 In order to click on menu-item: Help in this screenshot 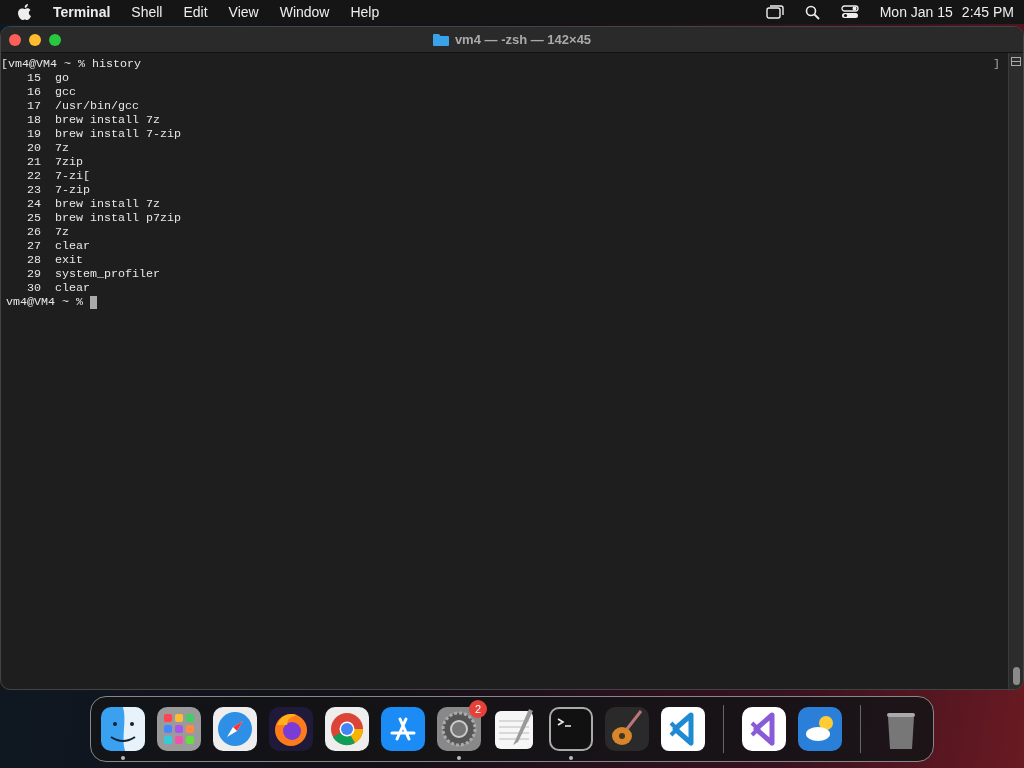, I will do `click(365, 12)`.